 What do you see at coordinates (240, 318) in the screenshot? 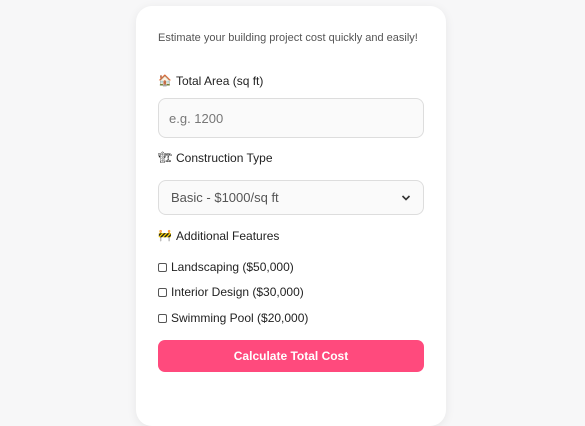
I see `swimming-pool-label: Swimming Pool ($20,000)` at bounding box center [240, 318].